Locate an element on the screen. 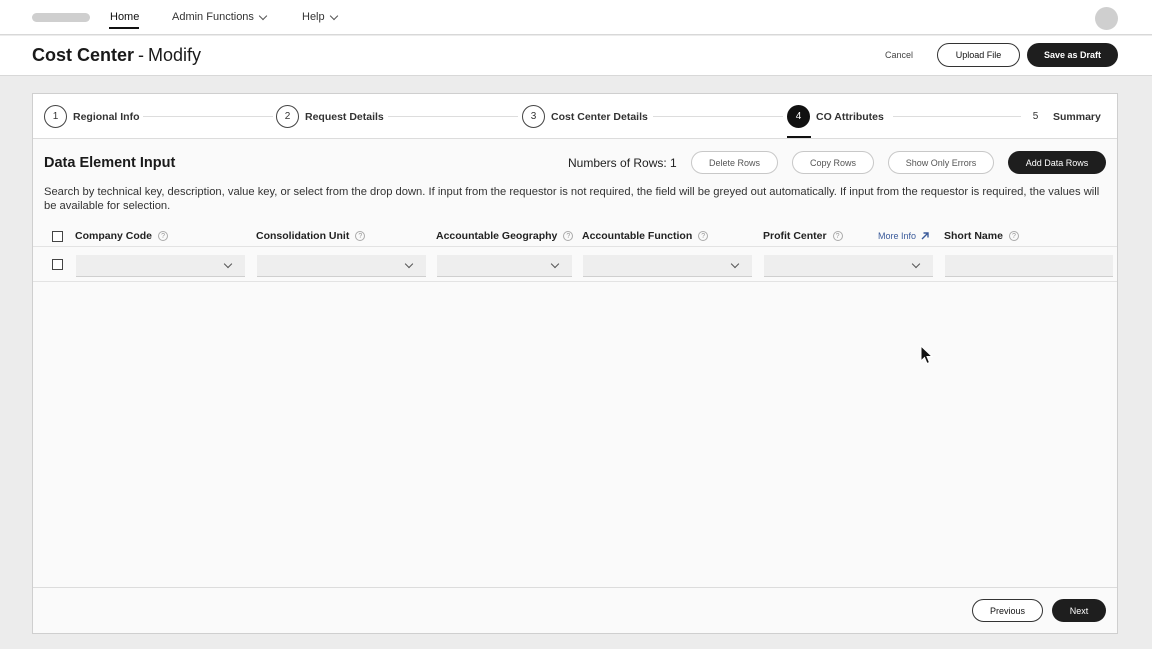 This screenshot has height=649, width=1152. step-number: 2 is located at coordinates (287, 116).